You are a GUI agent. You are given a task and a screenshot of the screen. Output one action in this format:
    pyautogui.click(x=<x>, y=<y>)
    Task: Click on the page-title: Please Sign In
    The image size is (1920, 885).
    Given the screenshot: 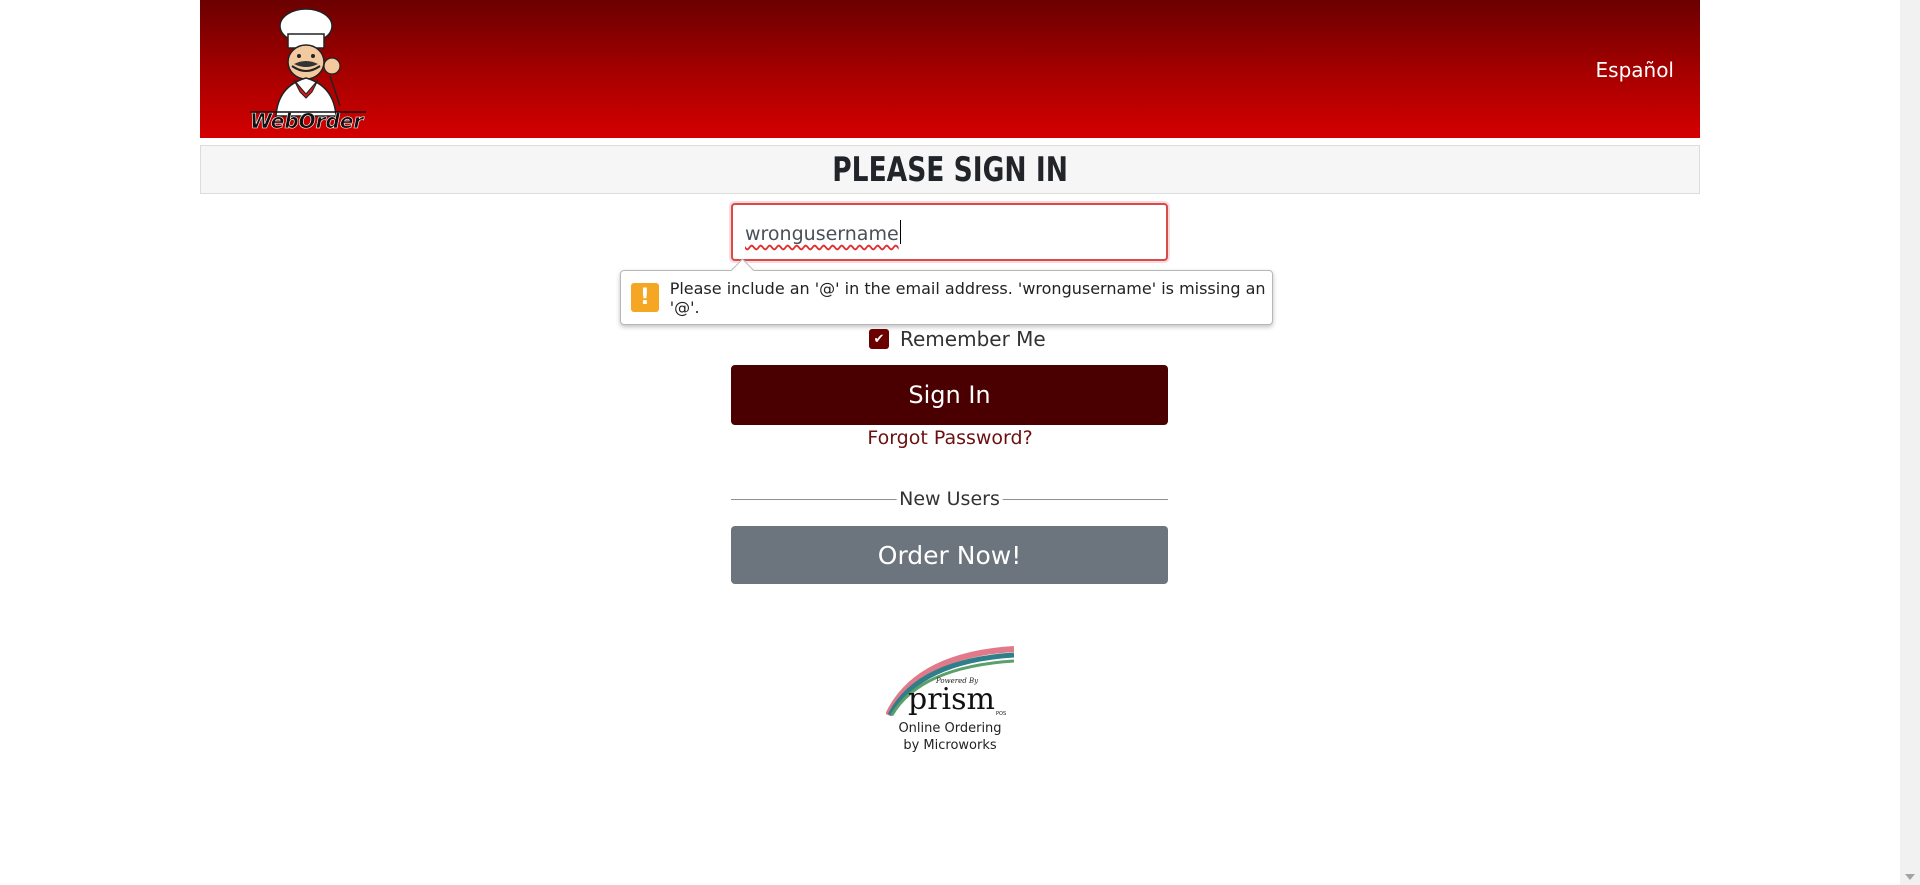 What is the action you would take?
    pyautogui.click(x=950, y=169)
    